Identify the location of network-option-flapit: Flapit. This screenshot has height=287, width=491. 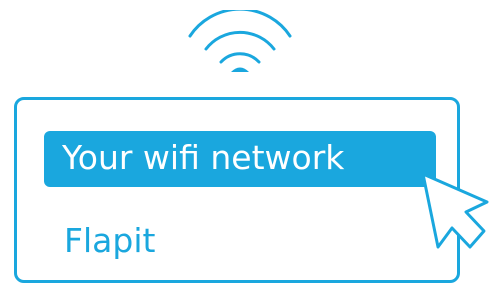
(109, 240).